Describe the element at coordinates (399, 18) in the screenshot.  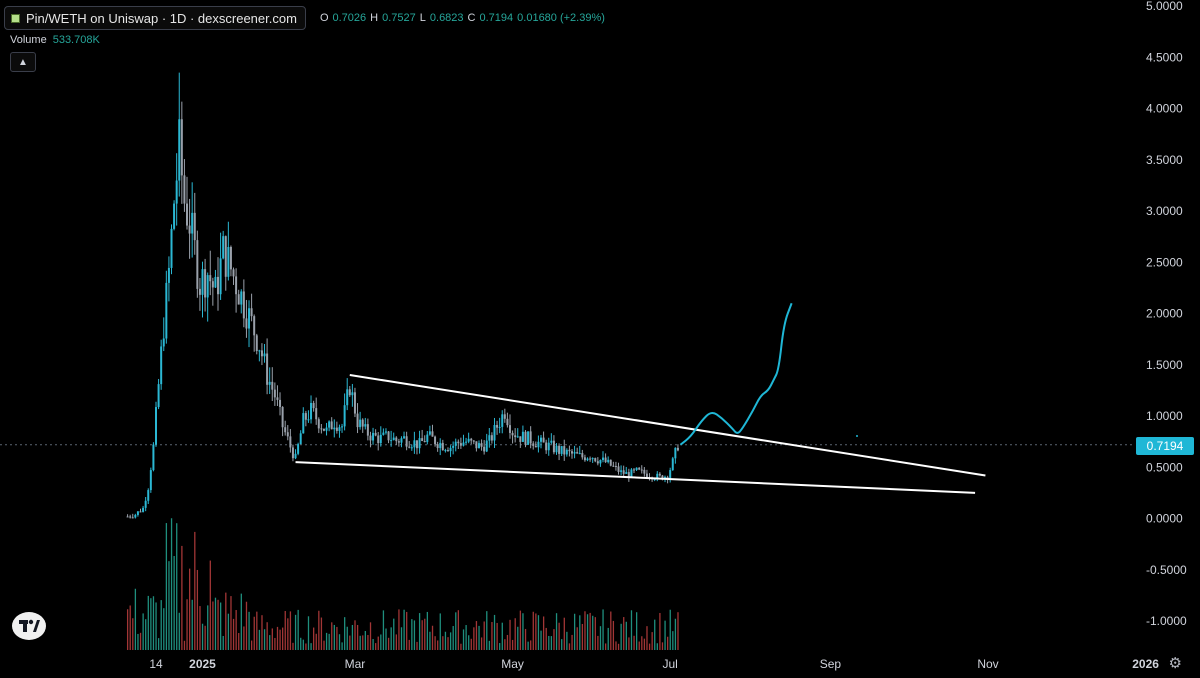
I see `high-value: 0.7527` at that location.